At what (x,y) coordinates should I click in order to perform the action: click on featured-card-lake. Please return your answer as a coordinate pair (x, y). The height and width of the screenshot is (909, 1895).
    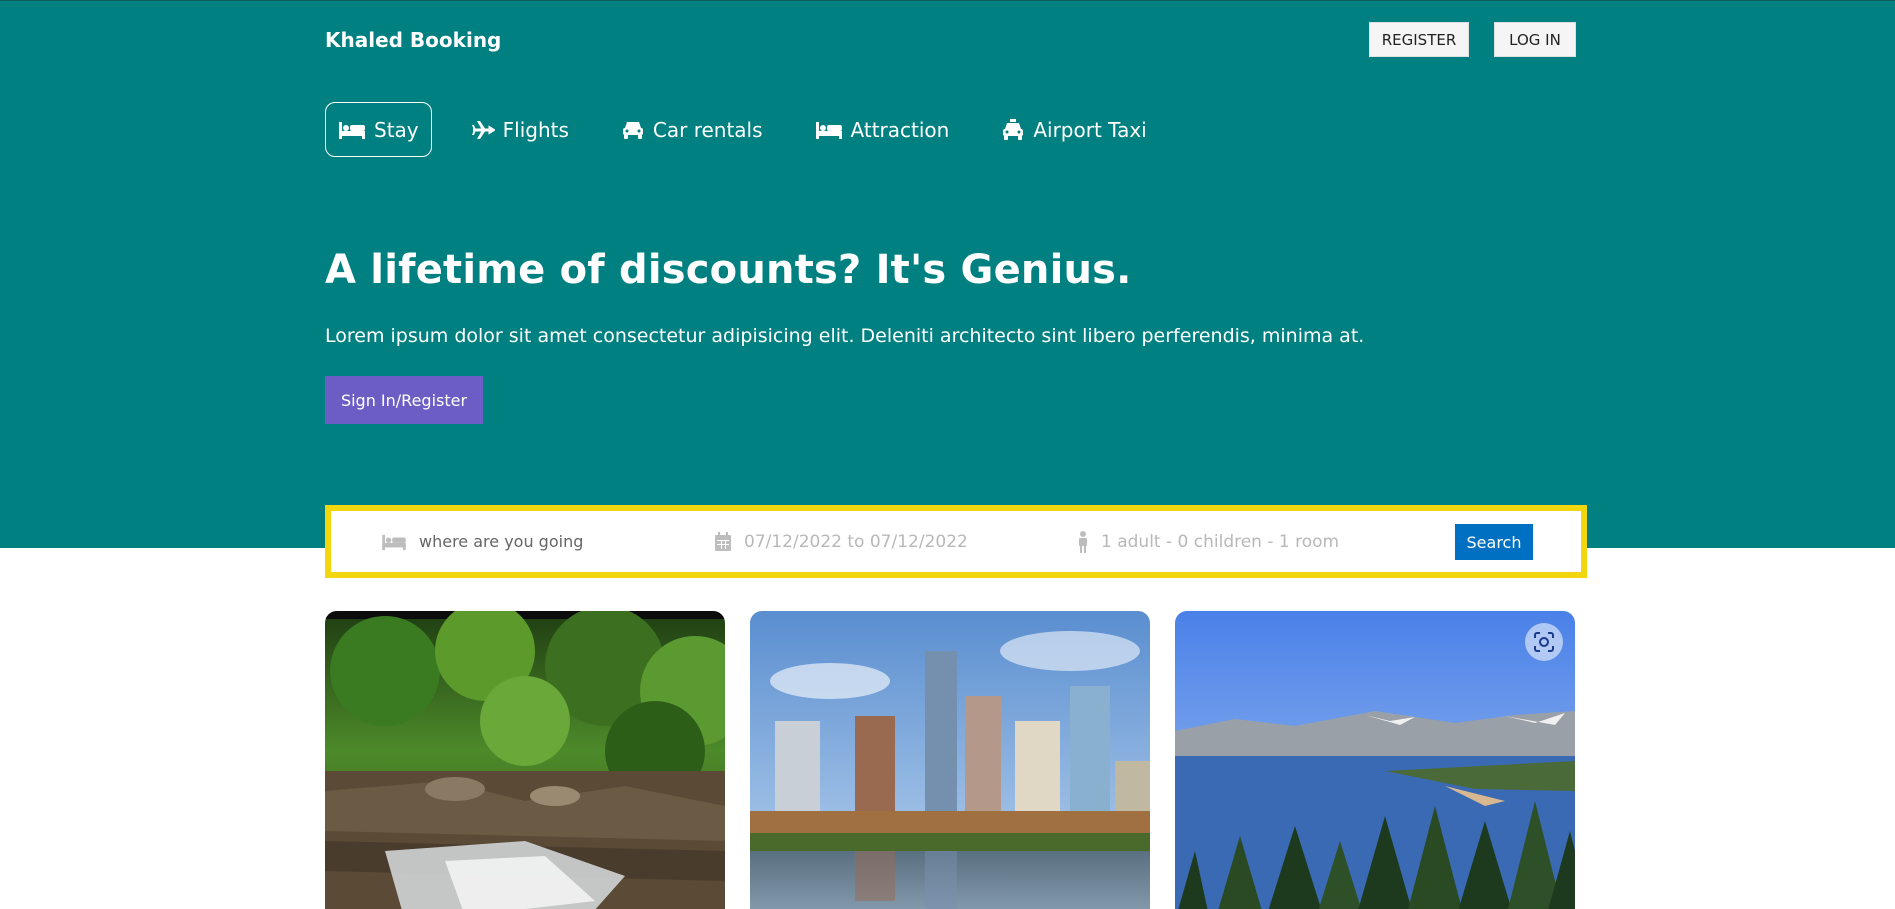
    Looking at the image, I should click on (1375, 760).